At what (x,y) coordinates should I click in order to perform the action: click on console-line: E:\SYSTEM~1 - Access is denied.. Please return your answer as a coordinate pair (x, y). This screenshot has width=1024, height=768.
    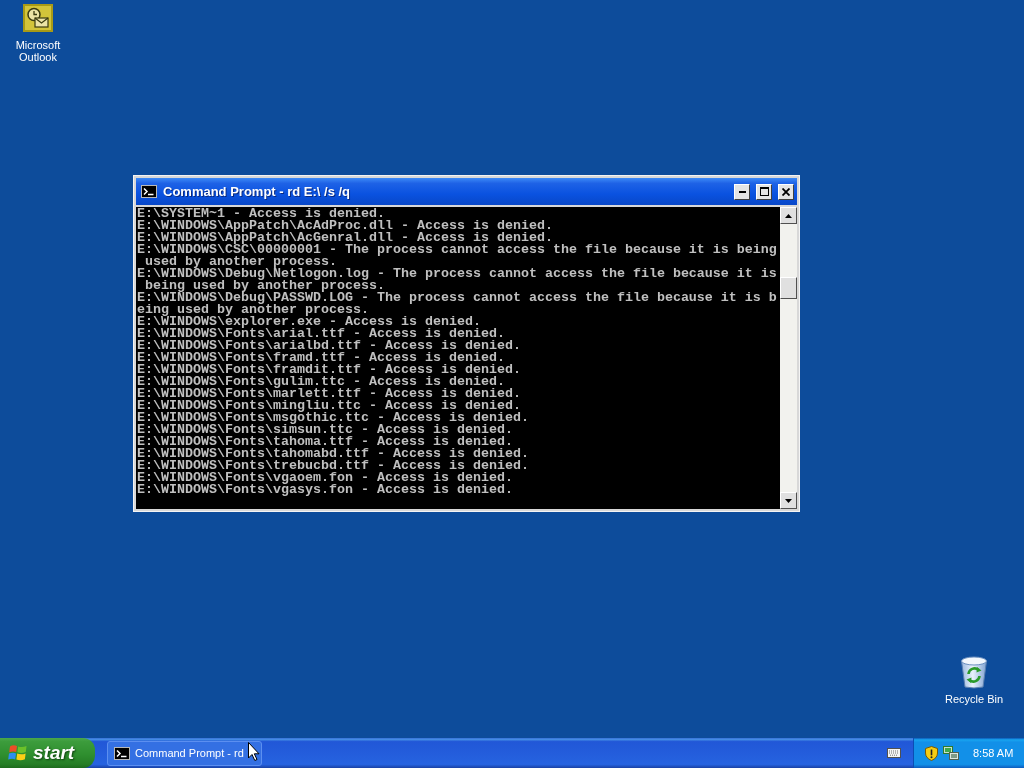
    Looking at the image, I should click on (261, 214).